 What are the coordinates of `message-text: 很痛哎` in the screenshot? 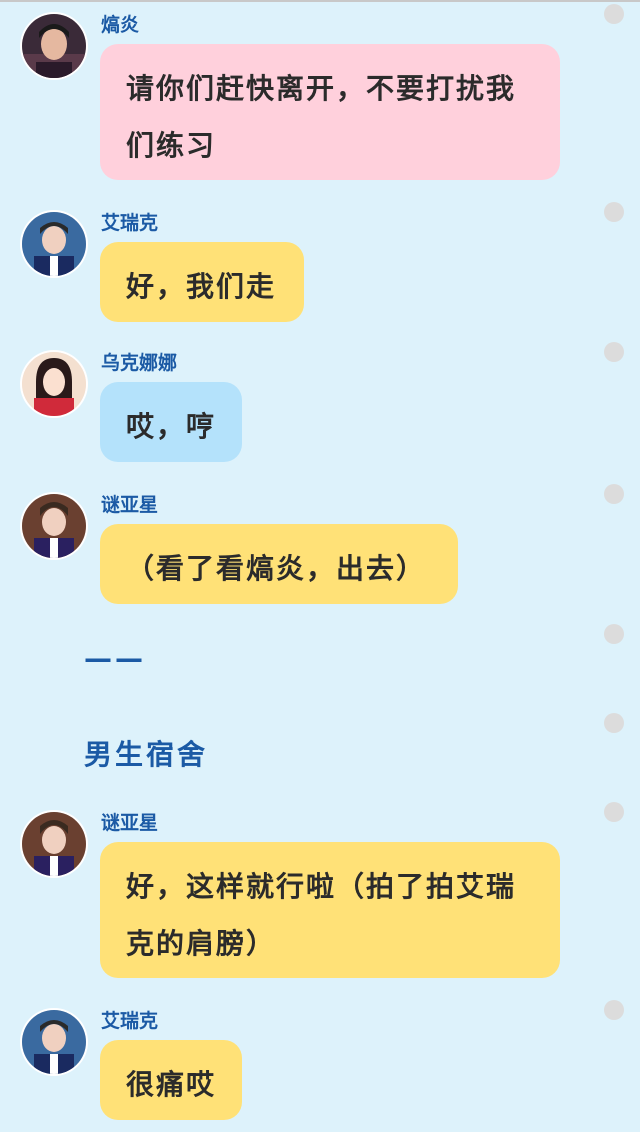 It's located at (171, 1084).